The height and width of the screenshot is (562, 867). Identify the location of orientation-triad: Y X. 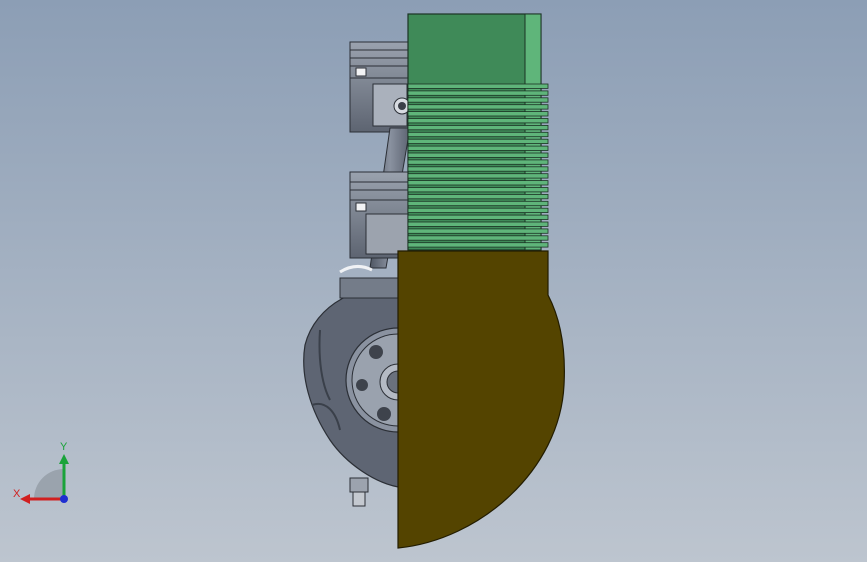
(41, 472).